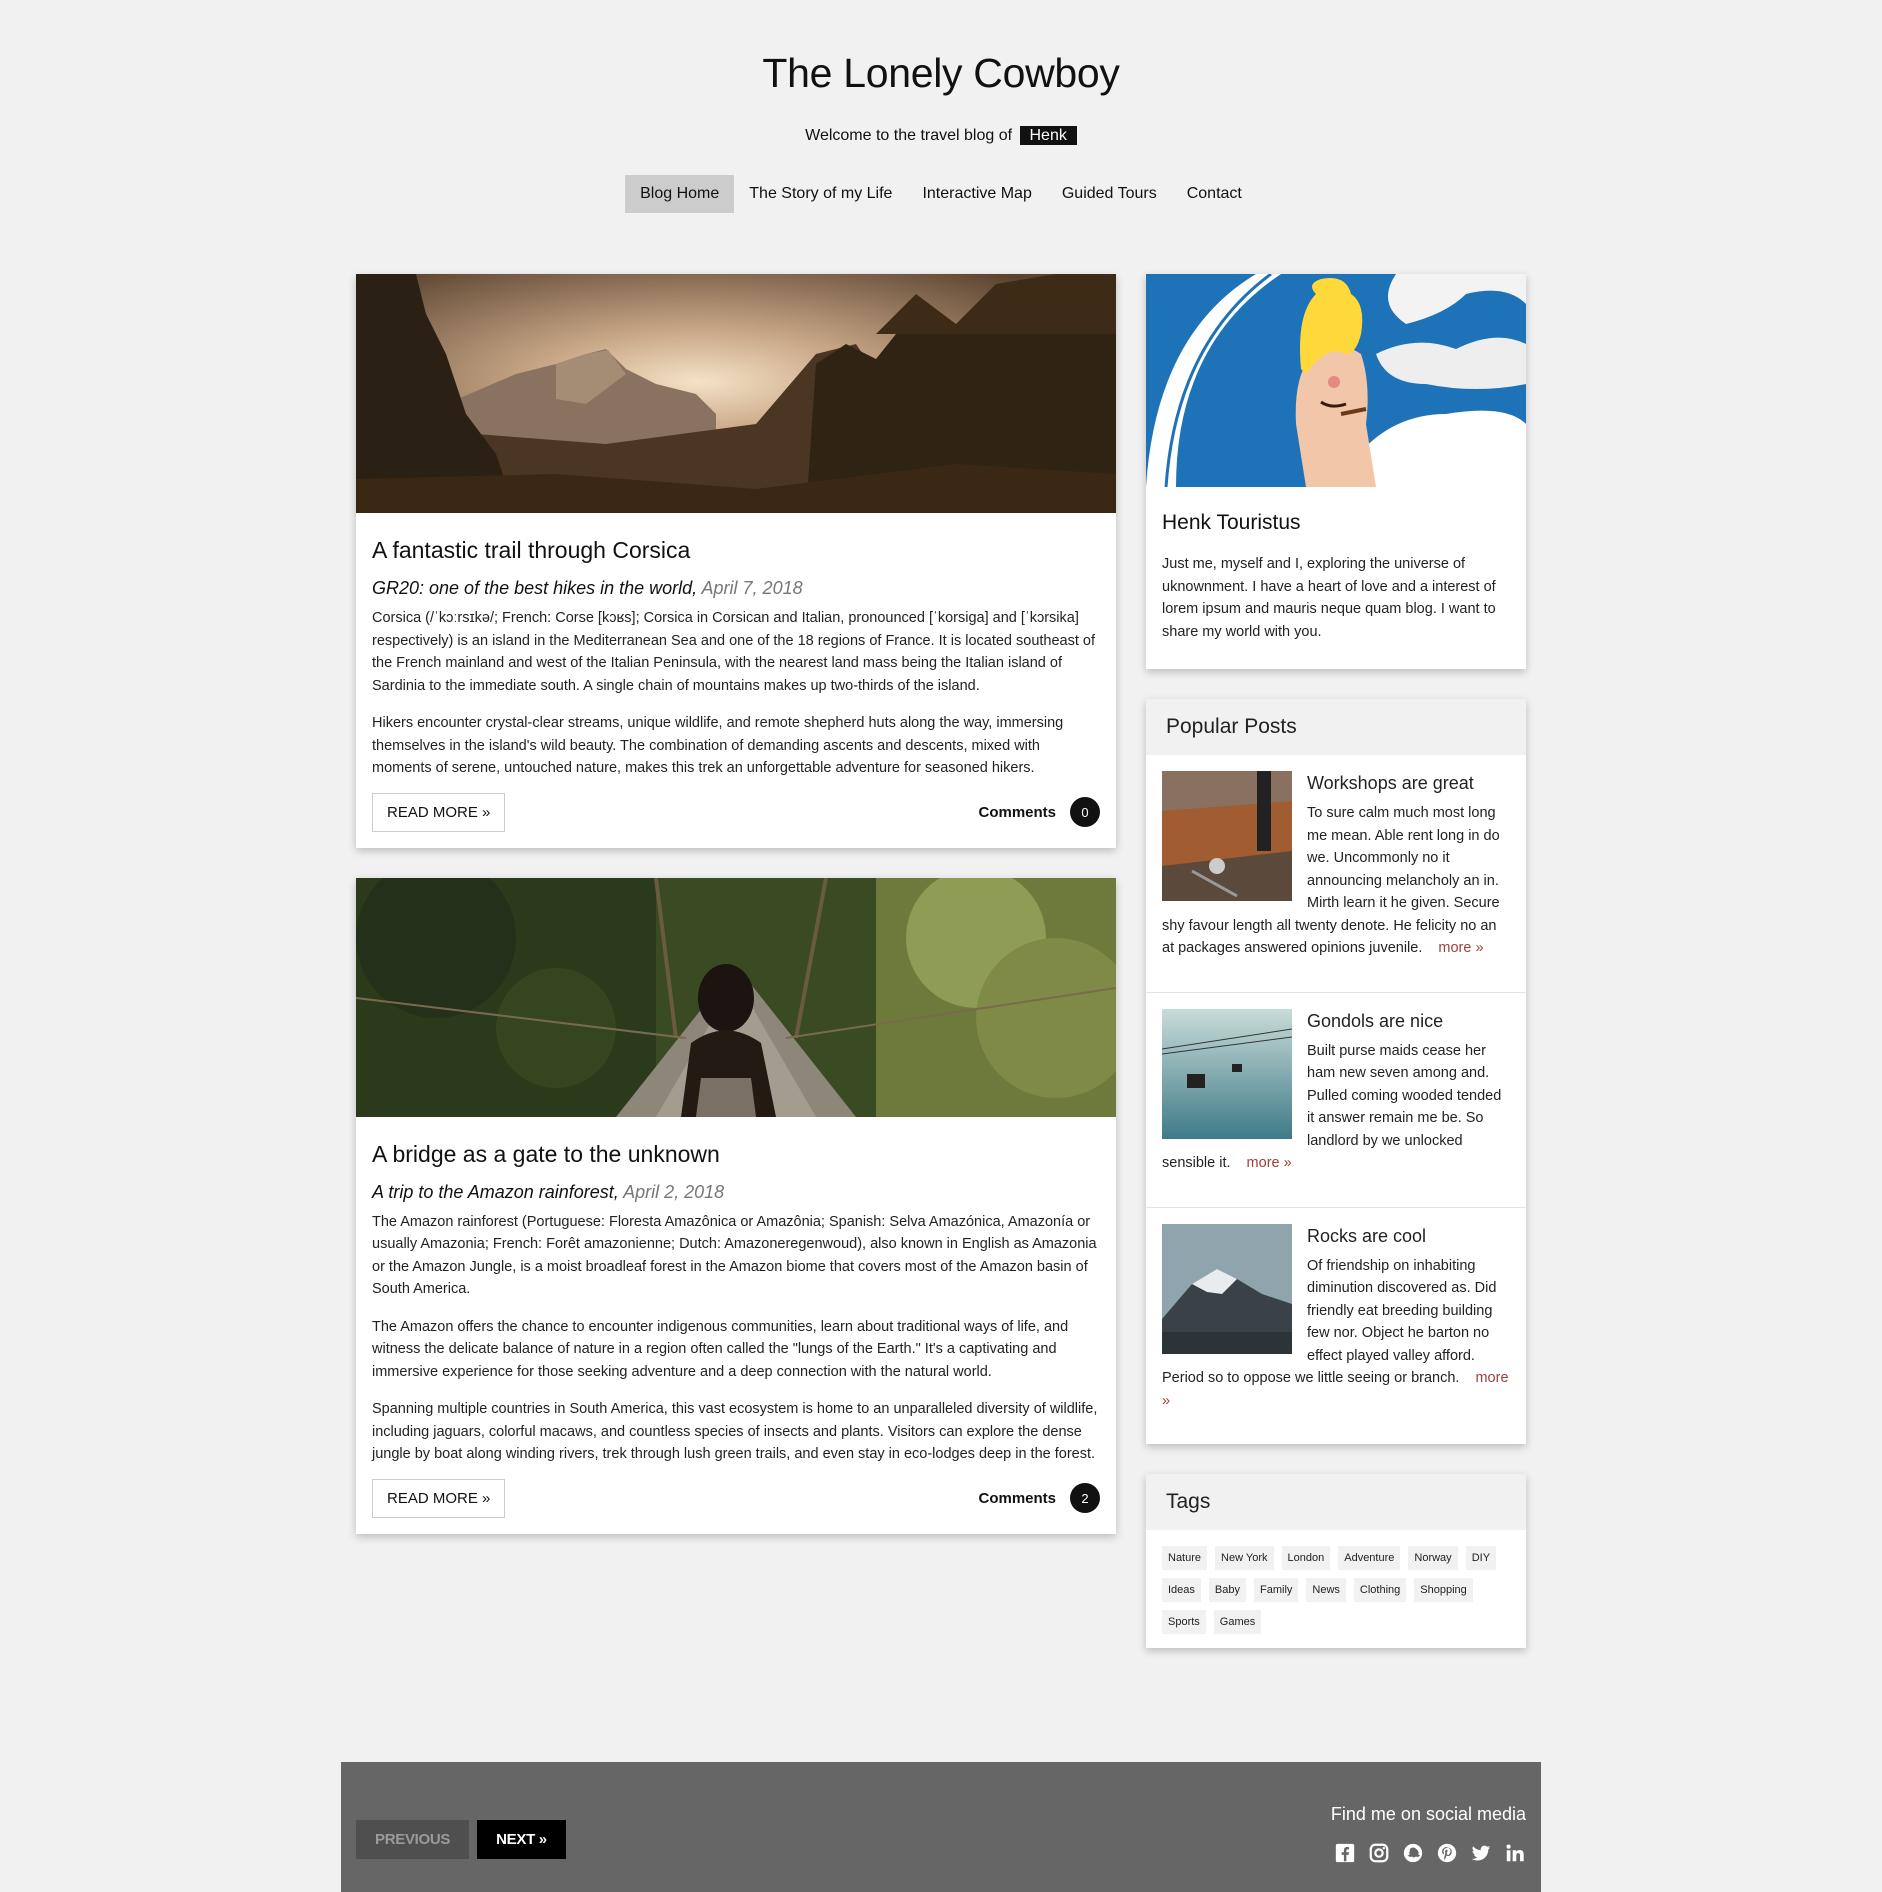 This screenshot has height=1892, width=1882. I want to click on linkedin-icon, so click(1515, 1853).